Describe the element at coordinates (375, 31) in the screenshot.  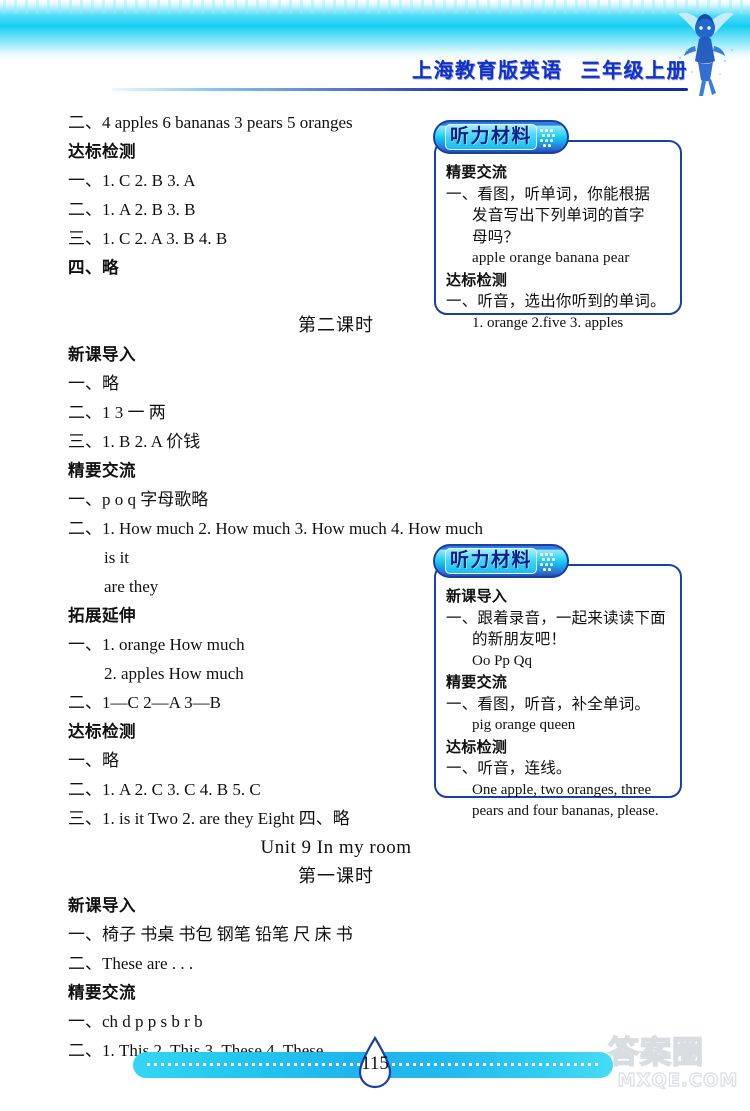
I see `header-decorative-band` at that location.